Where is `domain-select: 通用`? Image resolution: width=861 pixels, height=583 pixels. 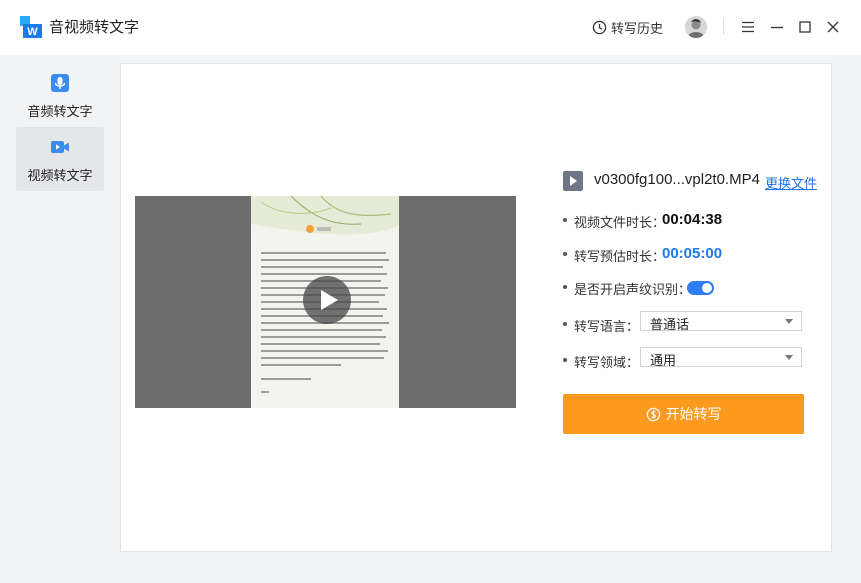 domain-select: 通用 is located at coordinates (721, 357).